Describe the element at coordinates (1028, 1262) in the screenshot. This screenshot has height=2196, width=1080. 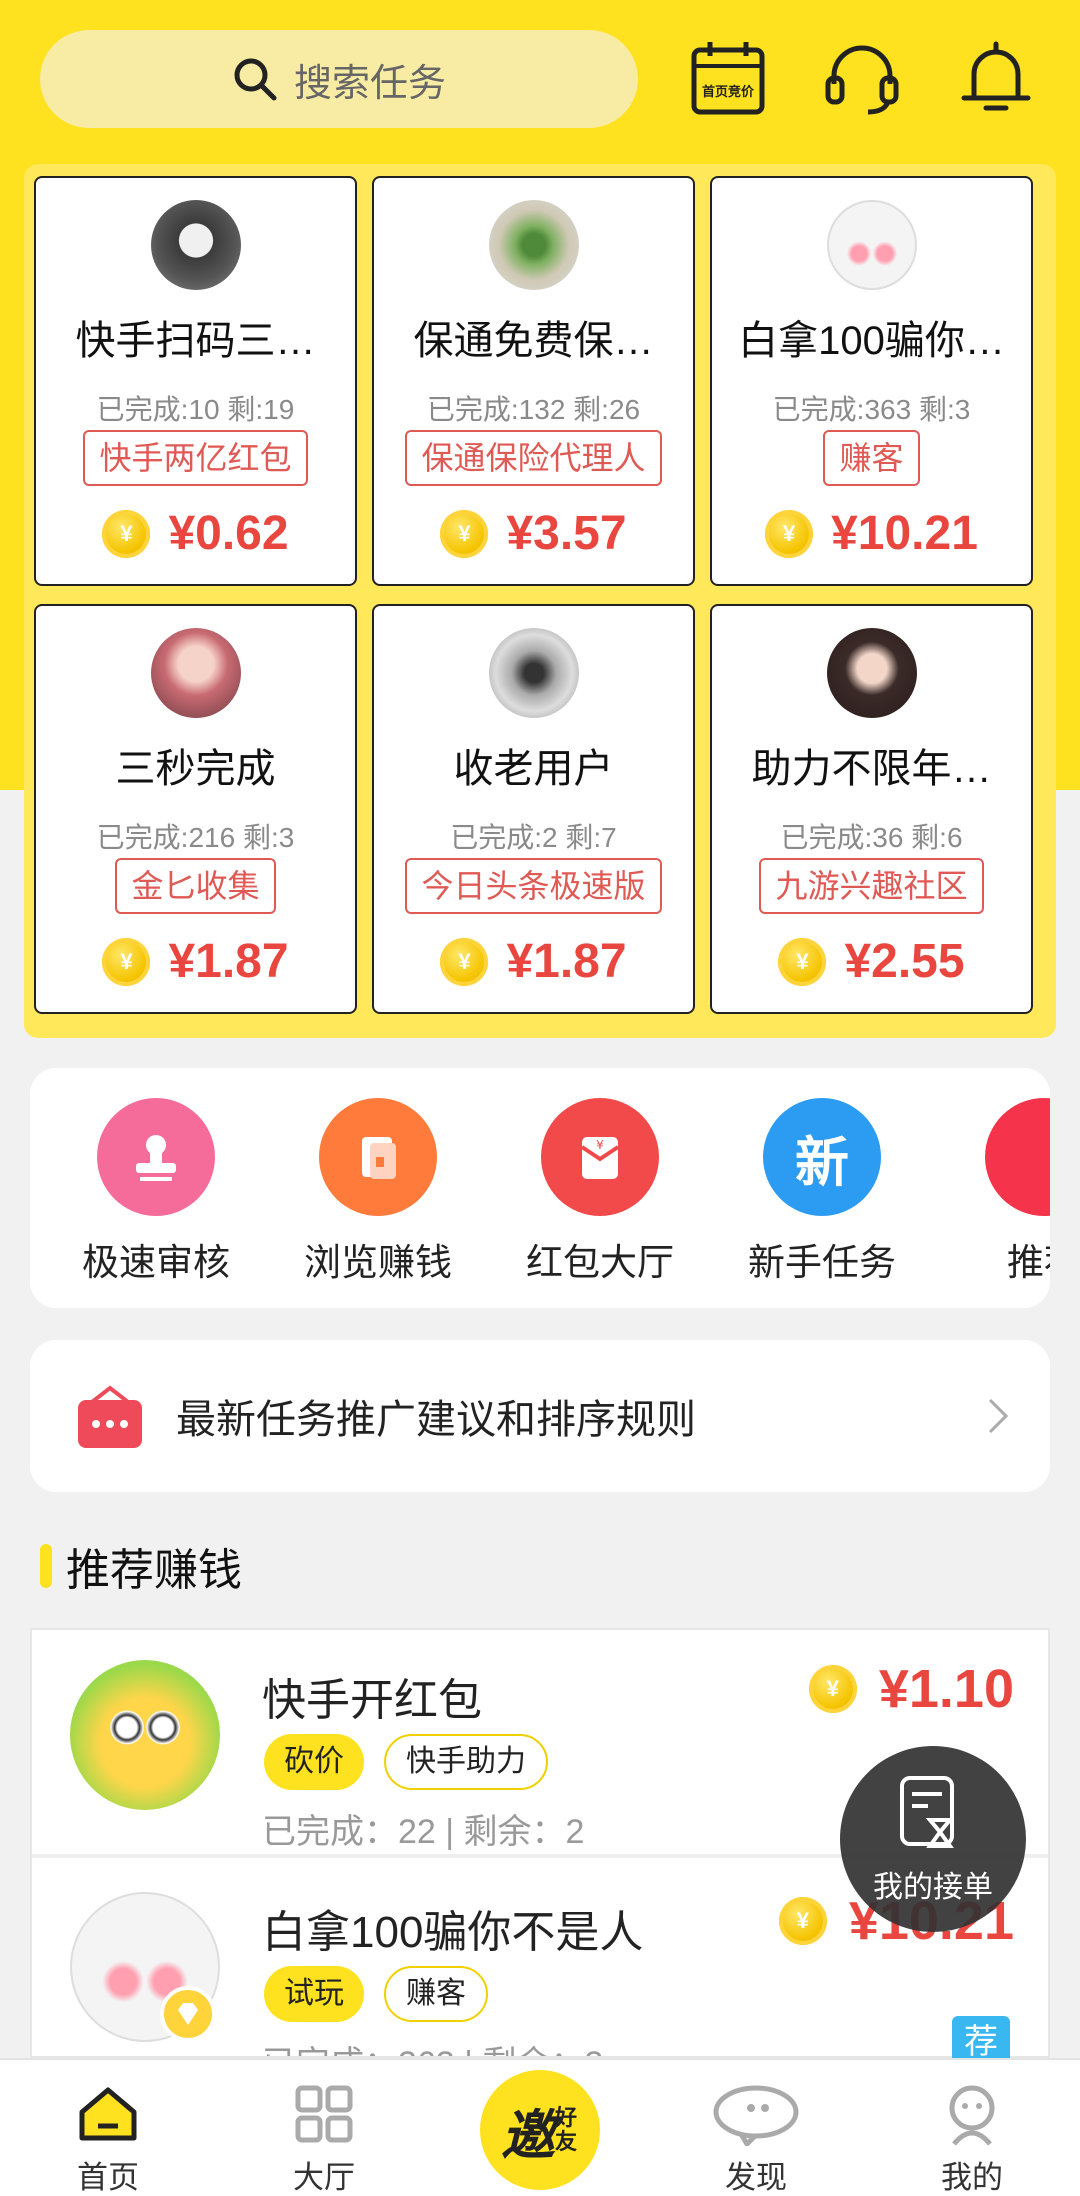
I see `quick-nav-label: 推荐` at that location.